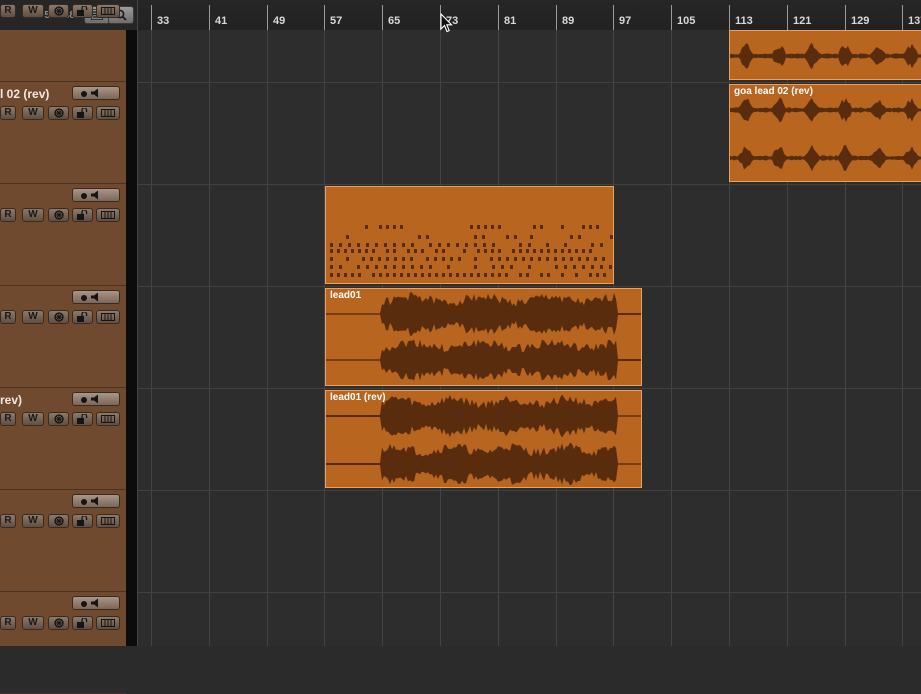 The height and width of the screenshot is (694, 921). Describe the element at coordinates (163, 21) in the screenshot. I see `ruler-bar-label: 33` at that location.